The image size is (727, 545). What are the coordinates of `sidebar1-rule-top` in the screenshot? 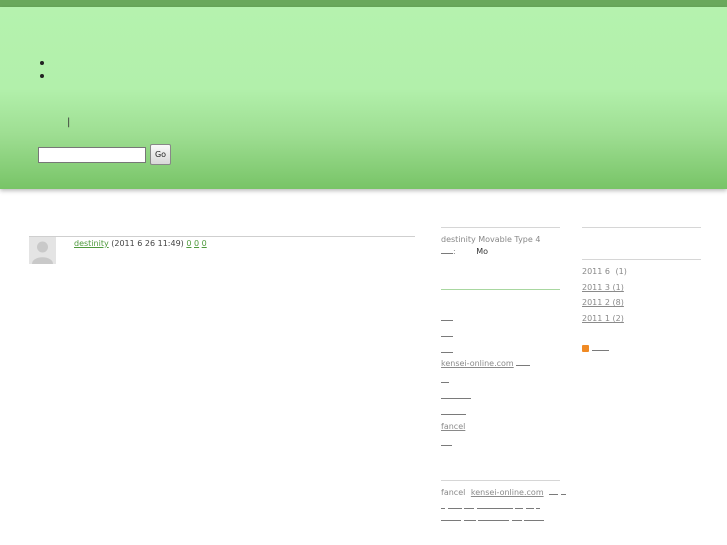 It's located at (500, 227).